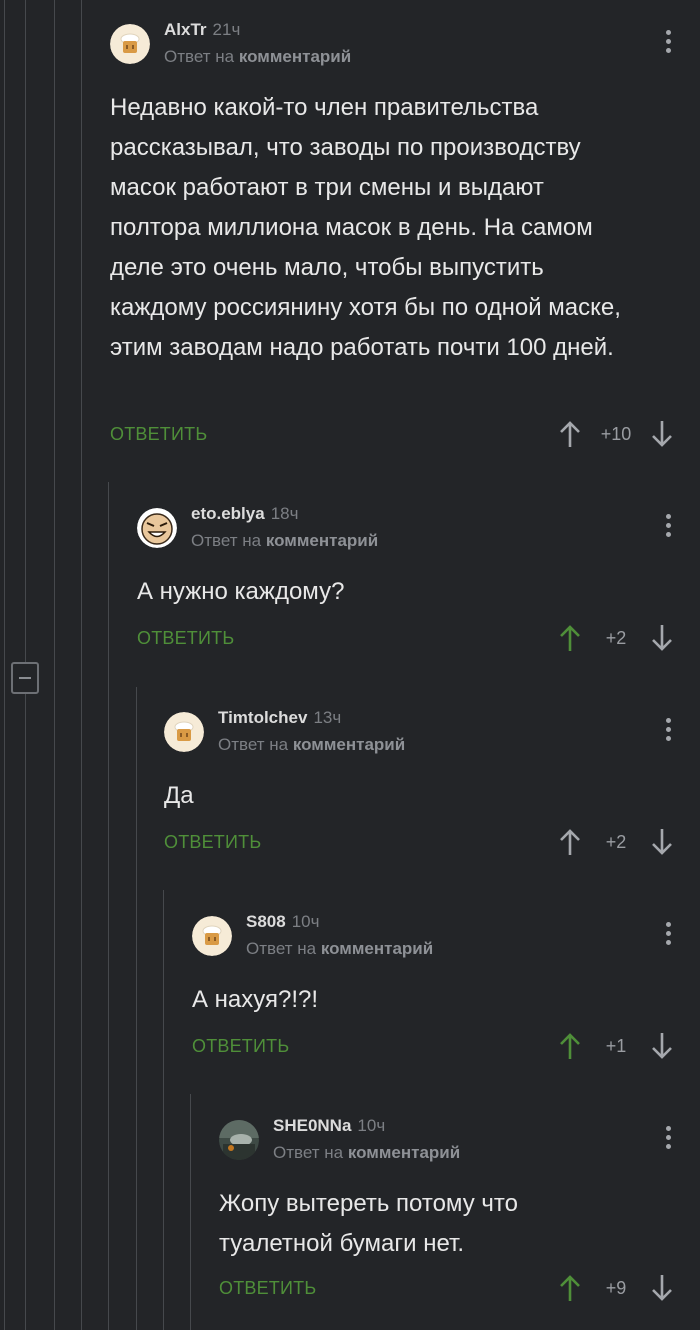  I want to click on comment-text: А нахуя?!?!, so click(255, 999).